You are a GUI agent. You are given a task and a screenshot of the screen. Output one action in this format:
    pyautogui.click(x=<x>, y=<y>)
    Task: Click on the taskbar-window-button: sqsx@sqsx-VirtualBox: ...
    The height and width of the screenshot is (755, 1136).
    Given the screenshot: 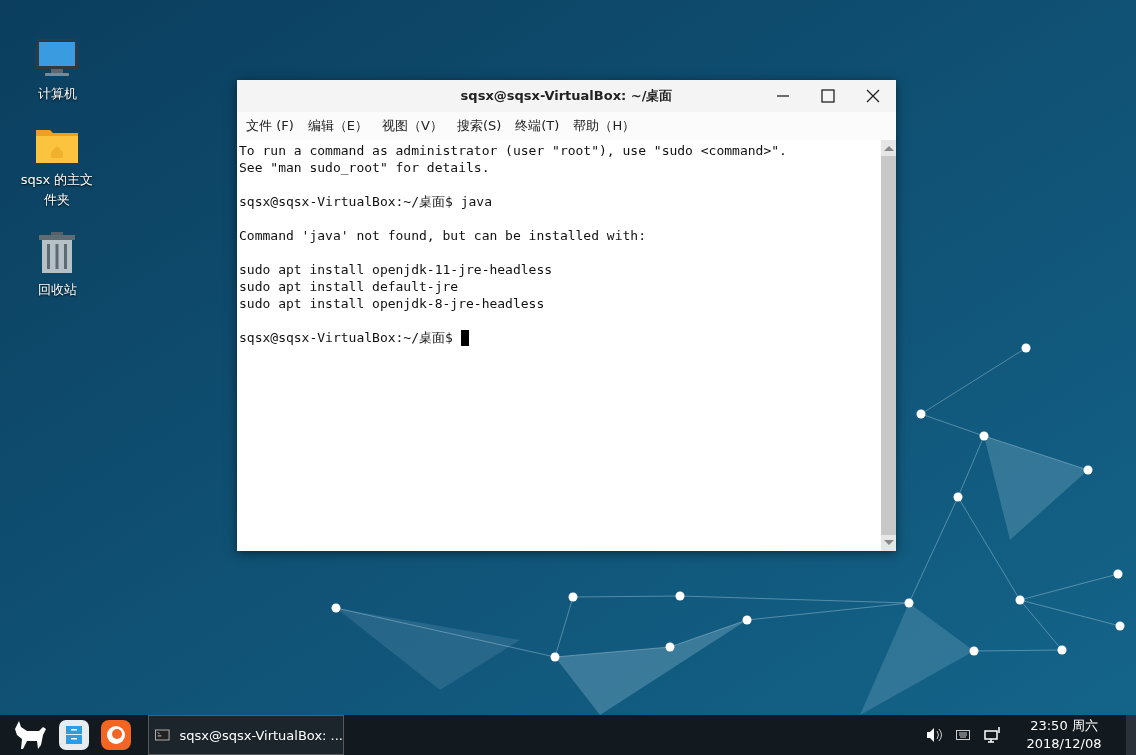 What is the action you would take?
    pyautogui.click(x=246, y=735)
    